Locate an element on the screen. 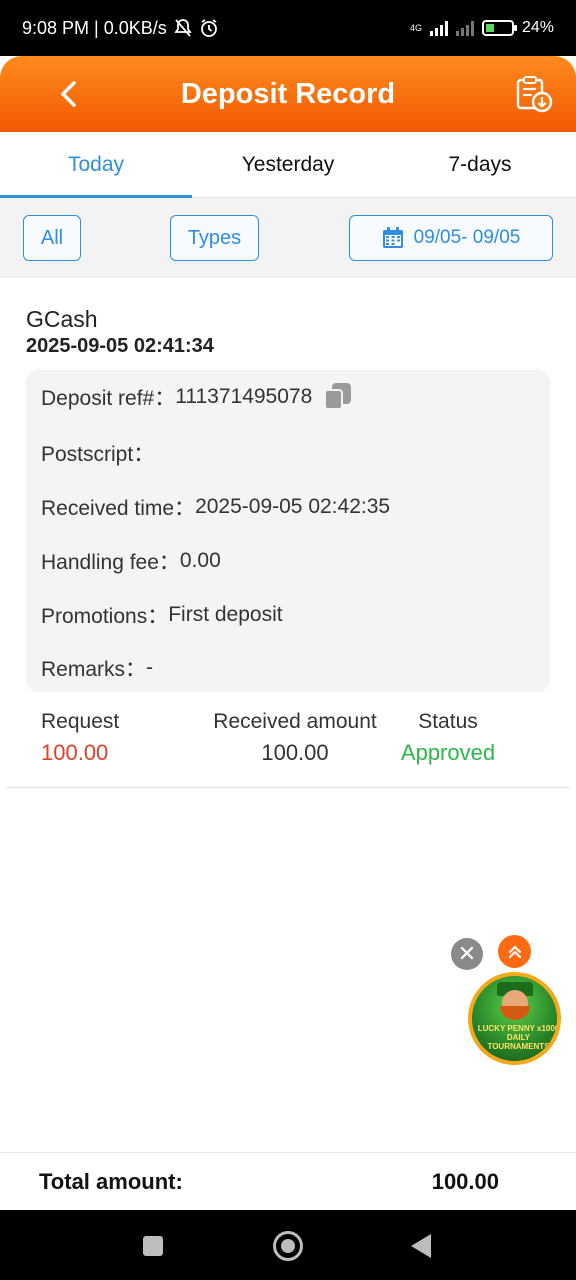 Image resolution: width=576 pixels, height=1280 pixels. app-header: Deposit Record is located at coordinates (288, 94).